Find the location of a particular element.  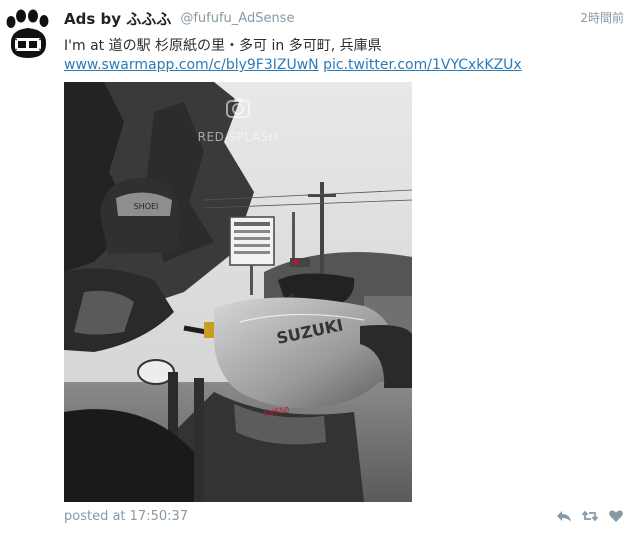

avatar is located at coordinates (28, 34).